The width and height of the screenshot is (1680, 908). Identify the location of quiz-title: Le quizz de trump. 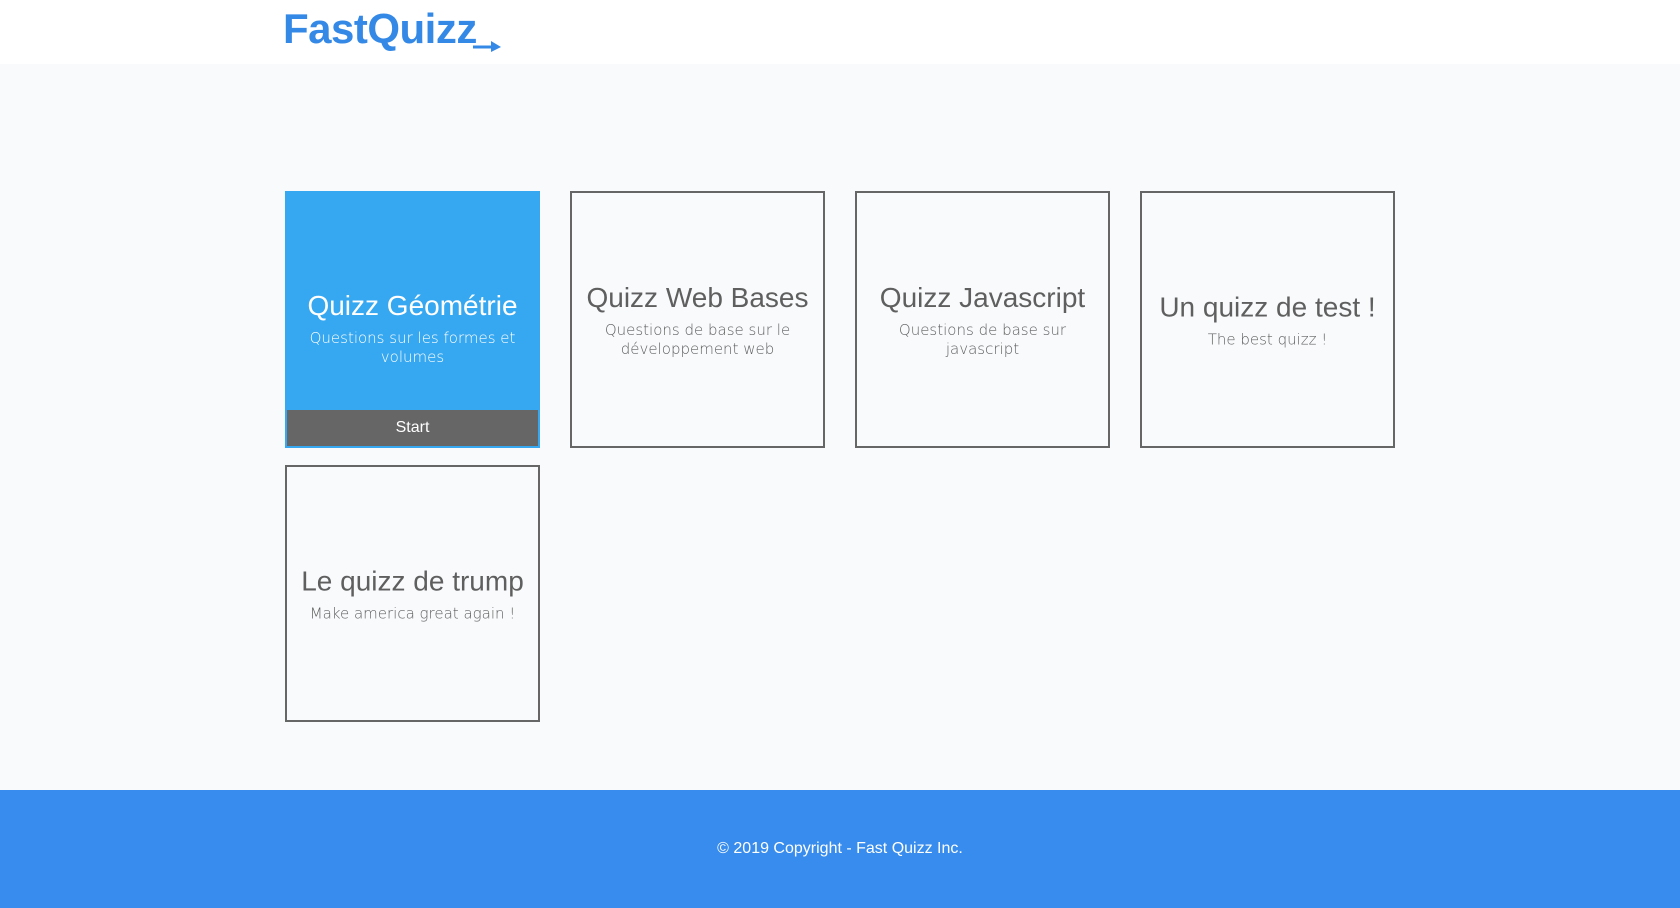
(412, 580).